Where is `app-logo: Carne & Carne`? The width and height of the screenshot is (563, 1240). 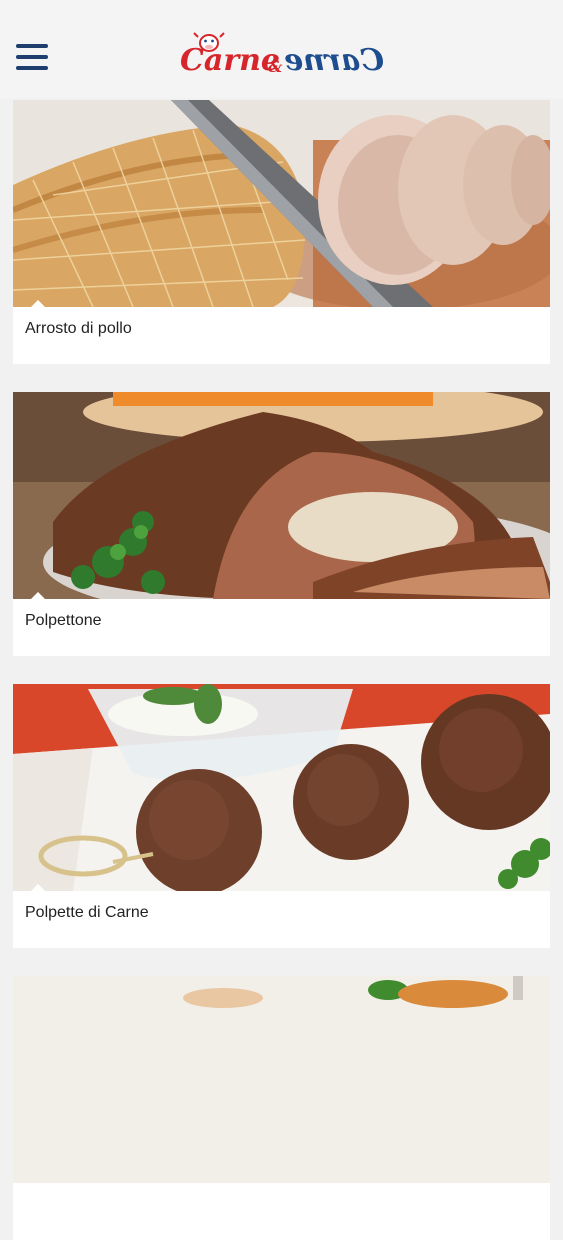 app-logo: Carne & Carne is located at coordinates (282, 58).